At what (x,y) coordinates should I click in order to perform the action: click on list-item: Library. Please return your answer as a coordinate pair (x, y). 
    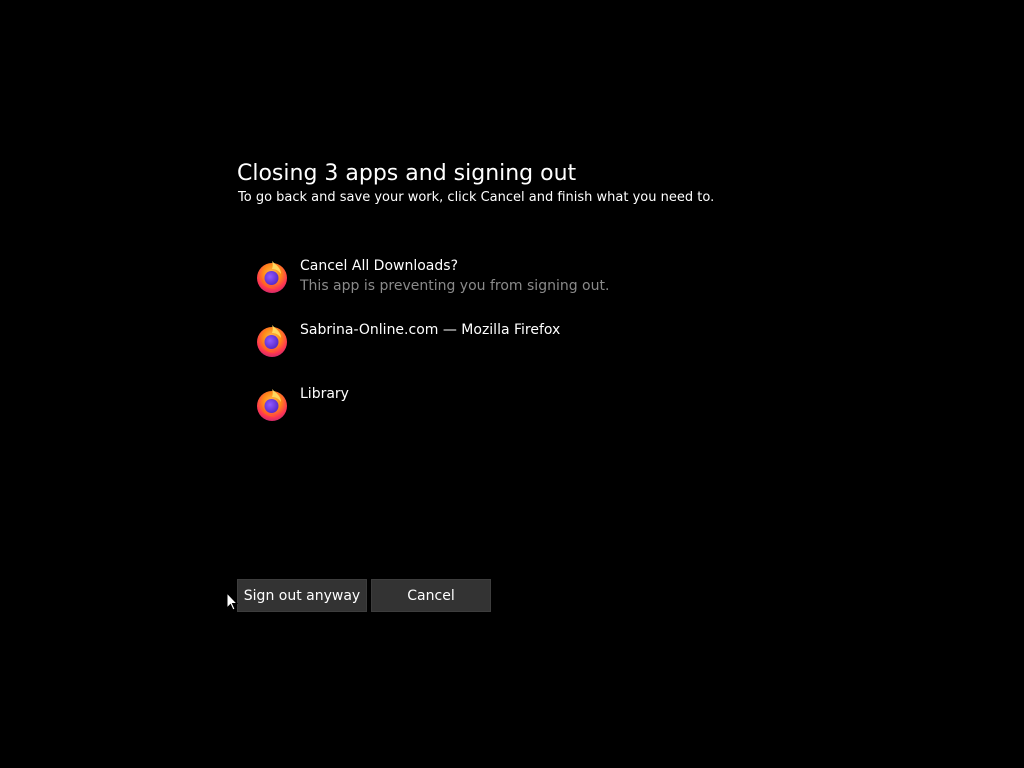
    Looking at the image, I should click on (514, 416).